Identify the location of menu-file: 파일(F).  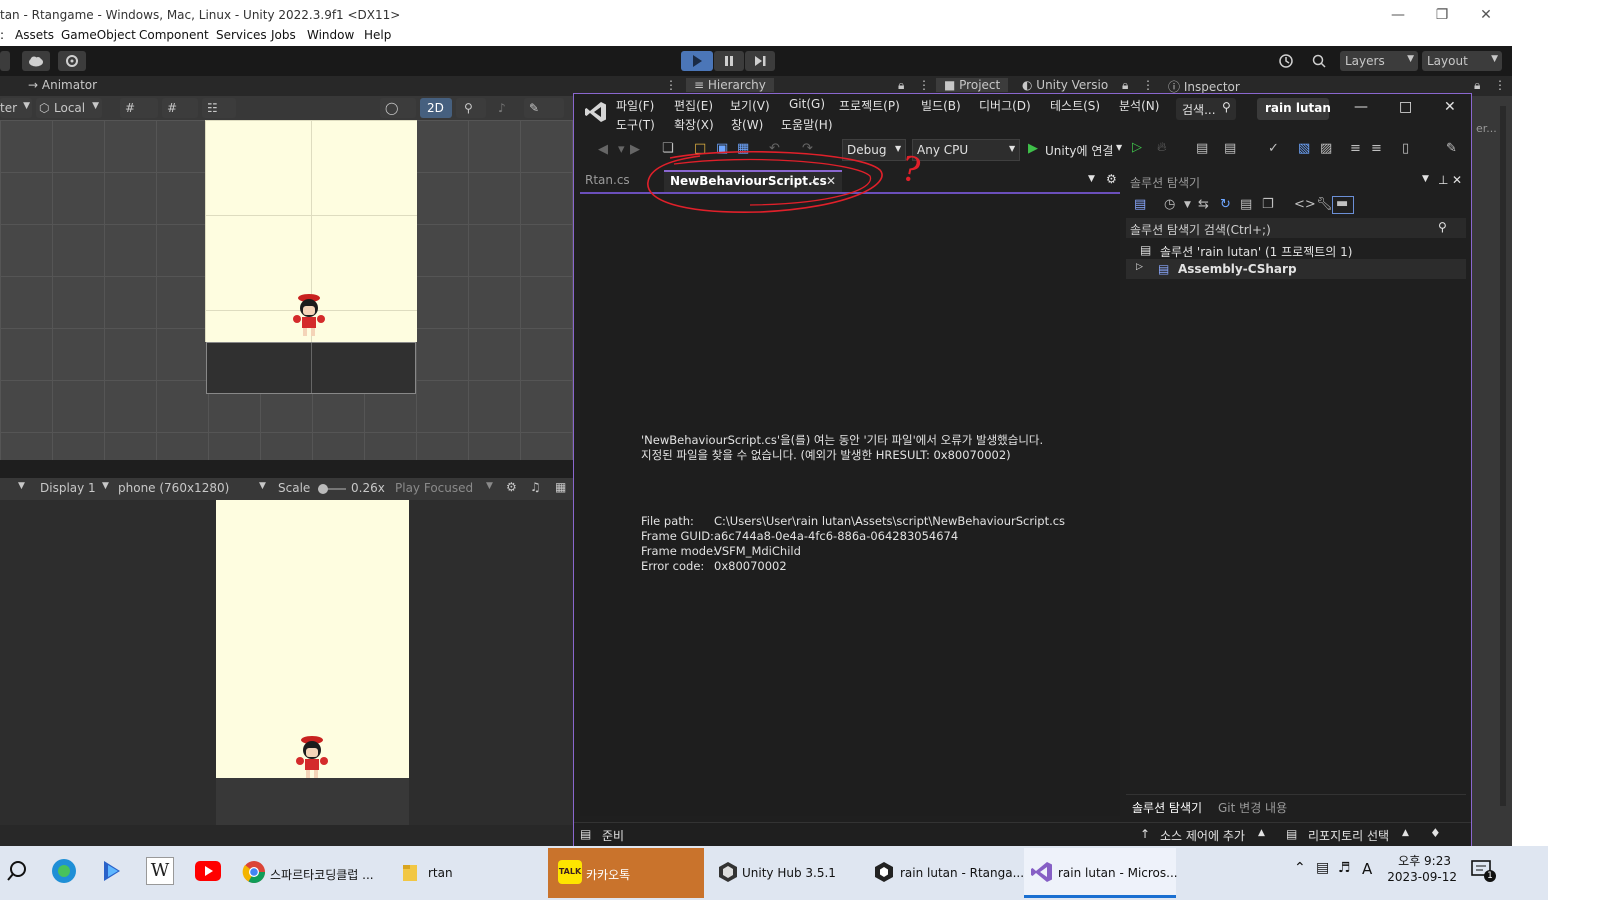
(635, 105).